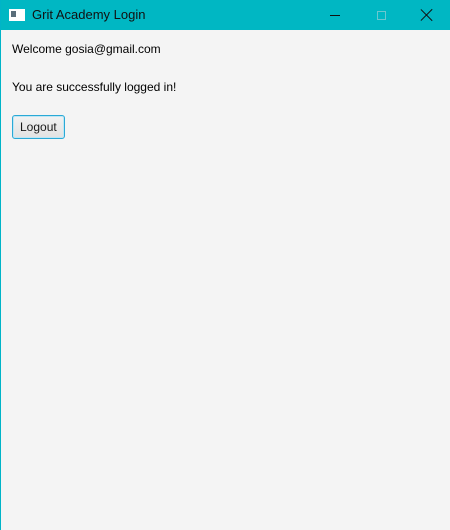 The height and width of the screenshot is (530, 450). I want to click on logout-button: Logout, so click(38, 127).